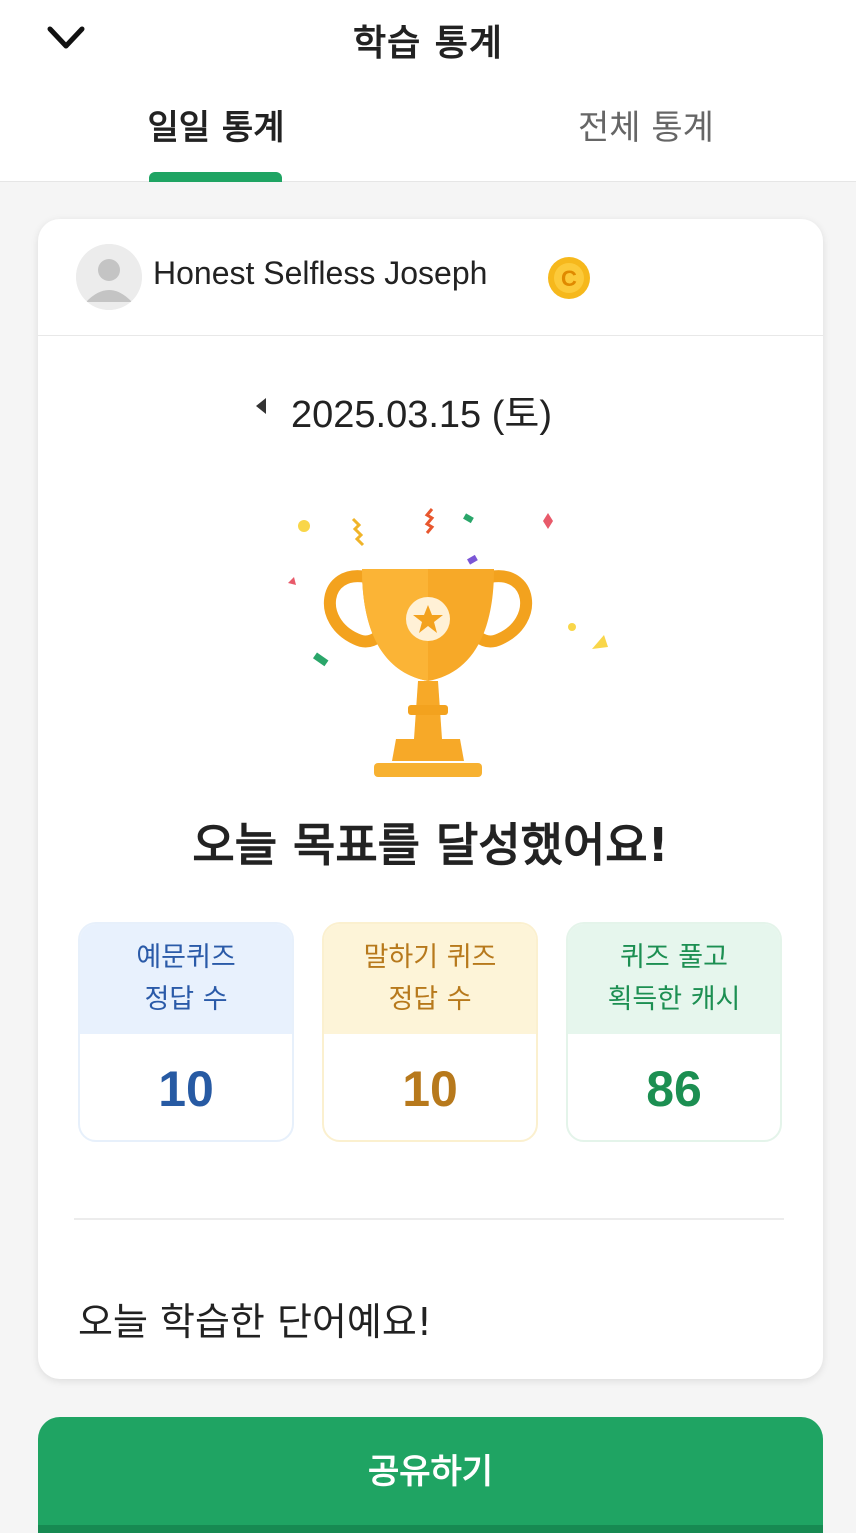  I want to click on trophy-icon, so click(428, 639).